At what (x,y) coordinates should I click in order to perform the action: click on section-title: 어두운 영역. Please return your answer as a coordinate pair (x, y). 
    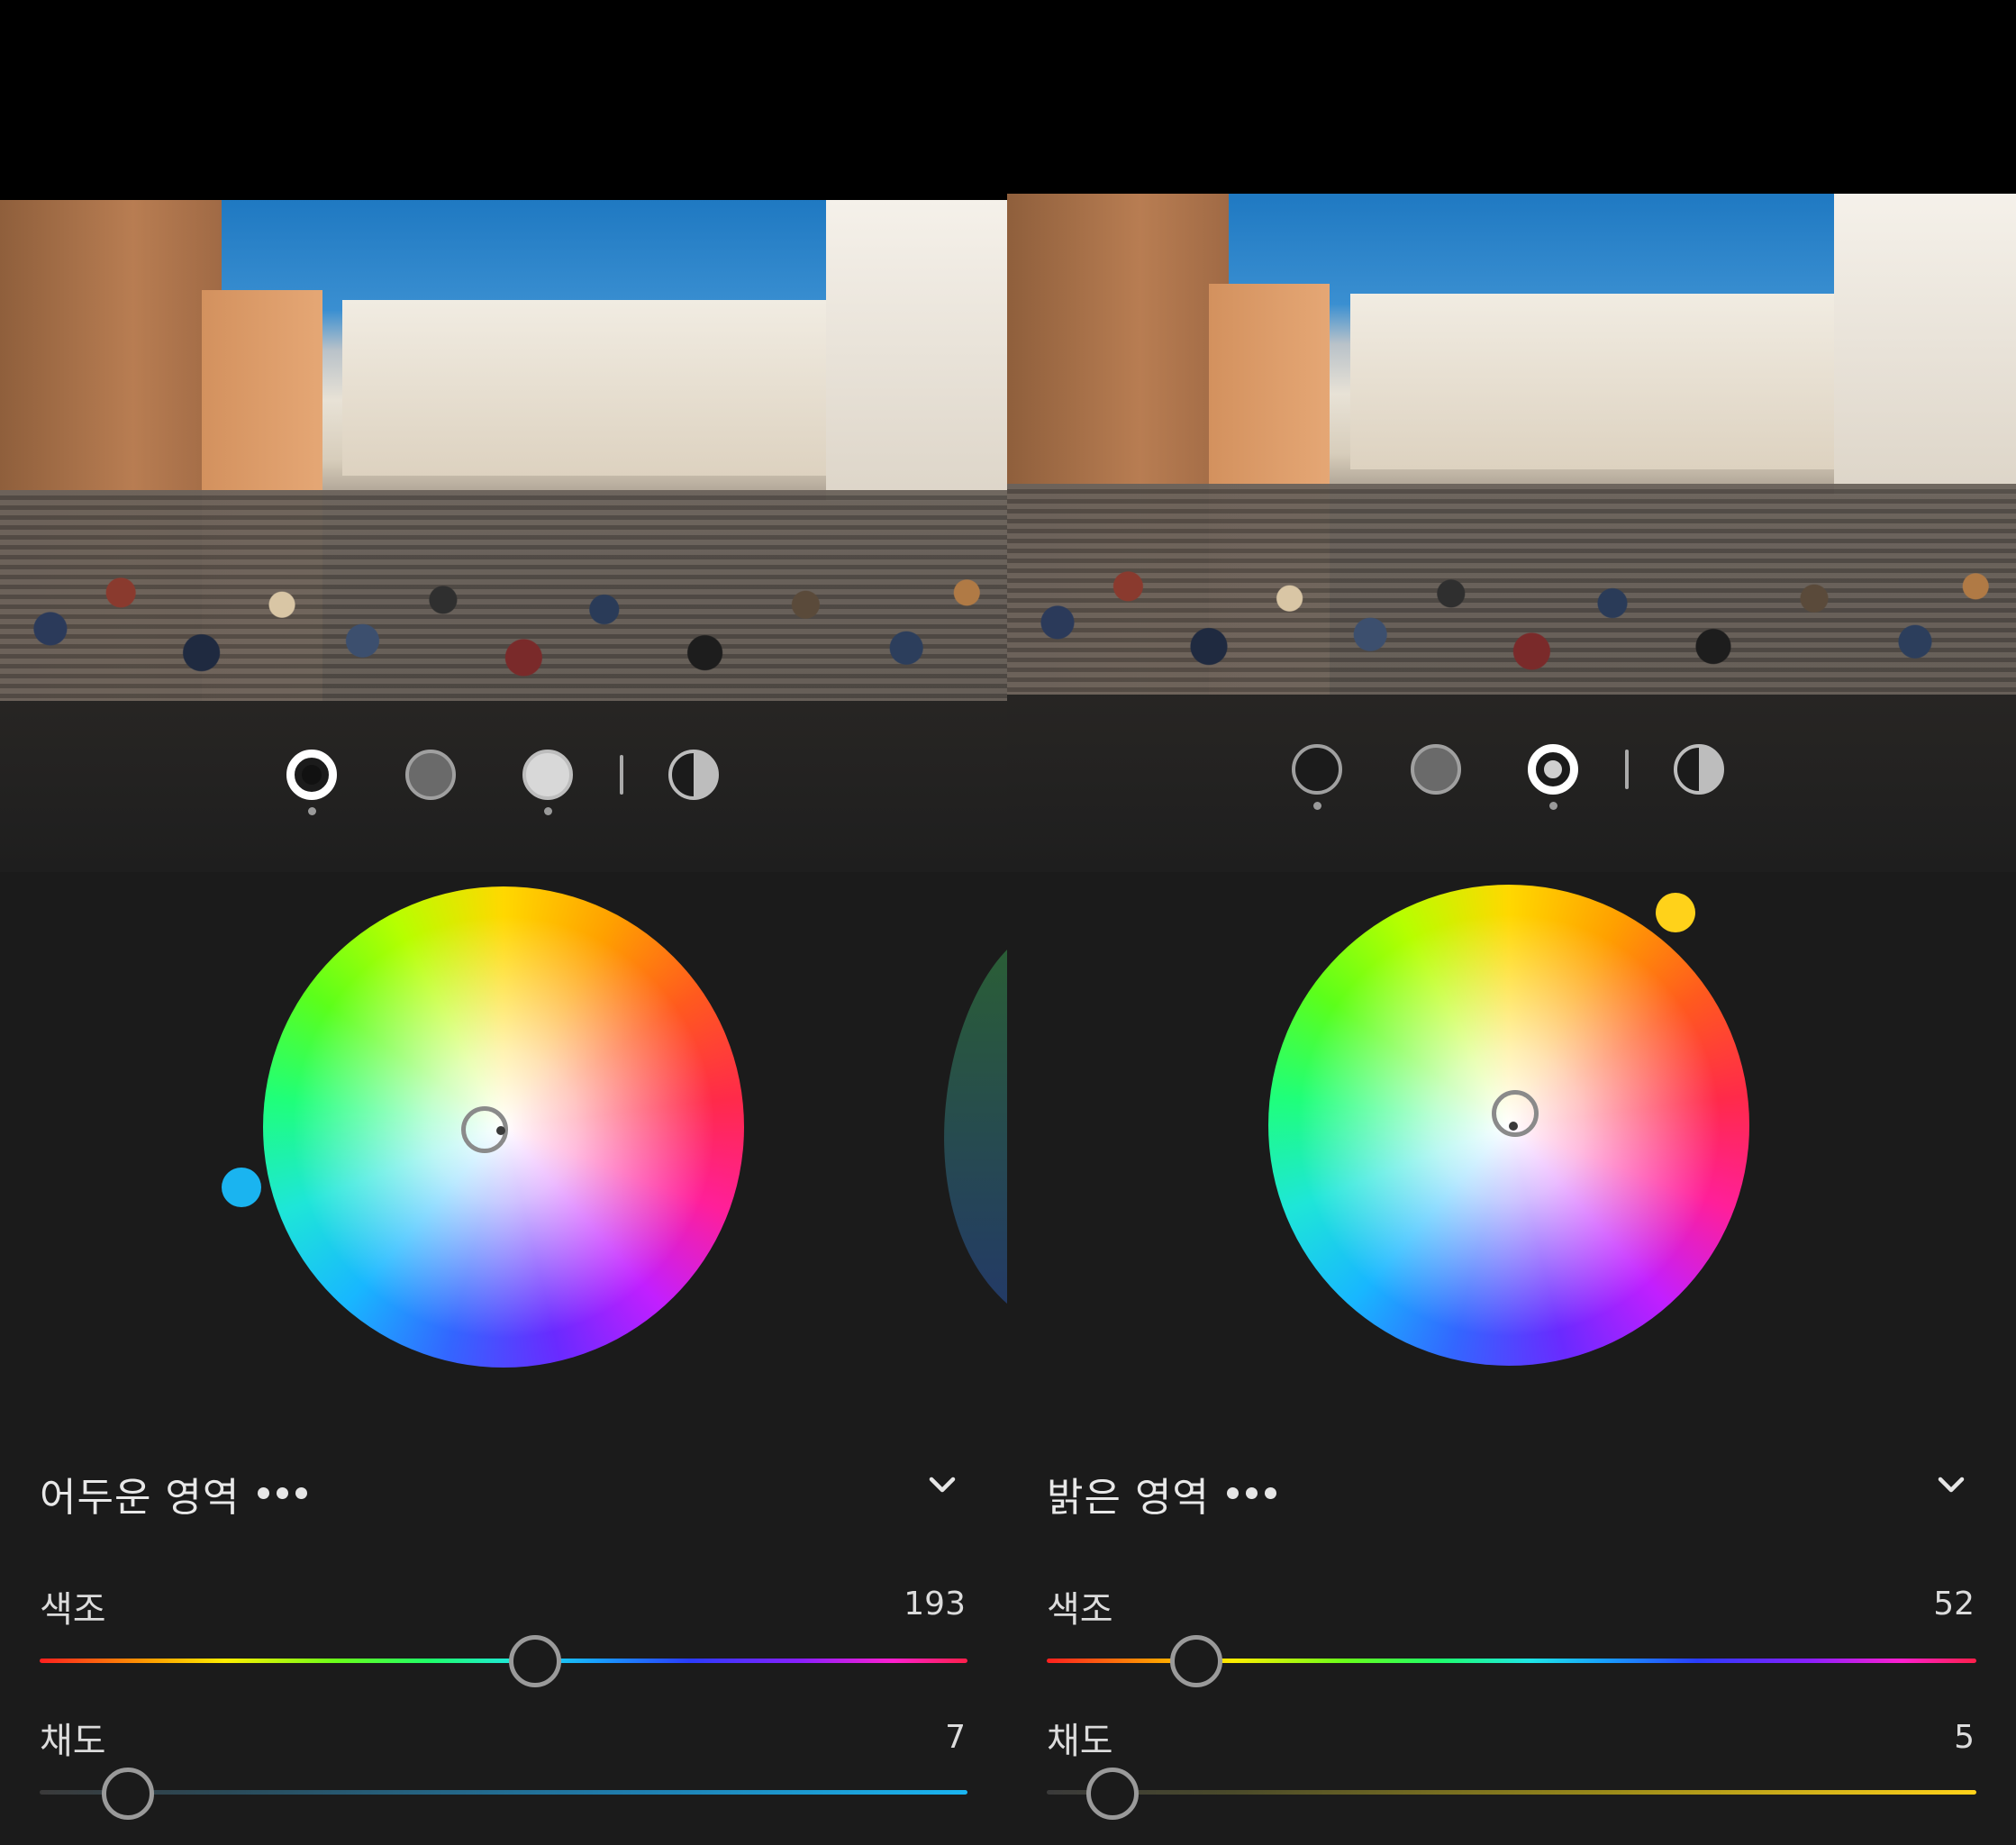
    Looking at the image, I should click on (141, 1498).